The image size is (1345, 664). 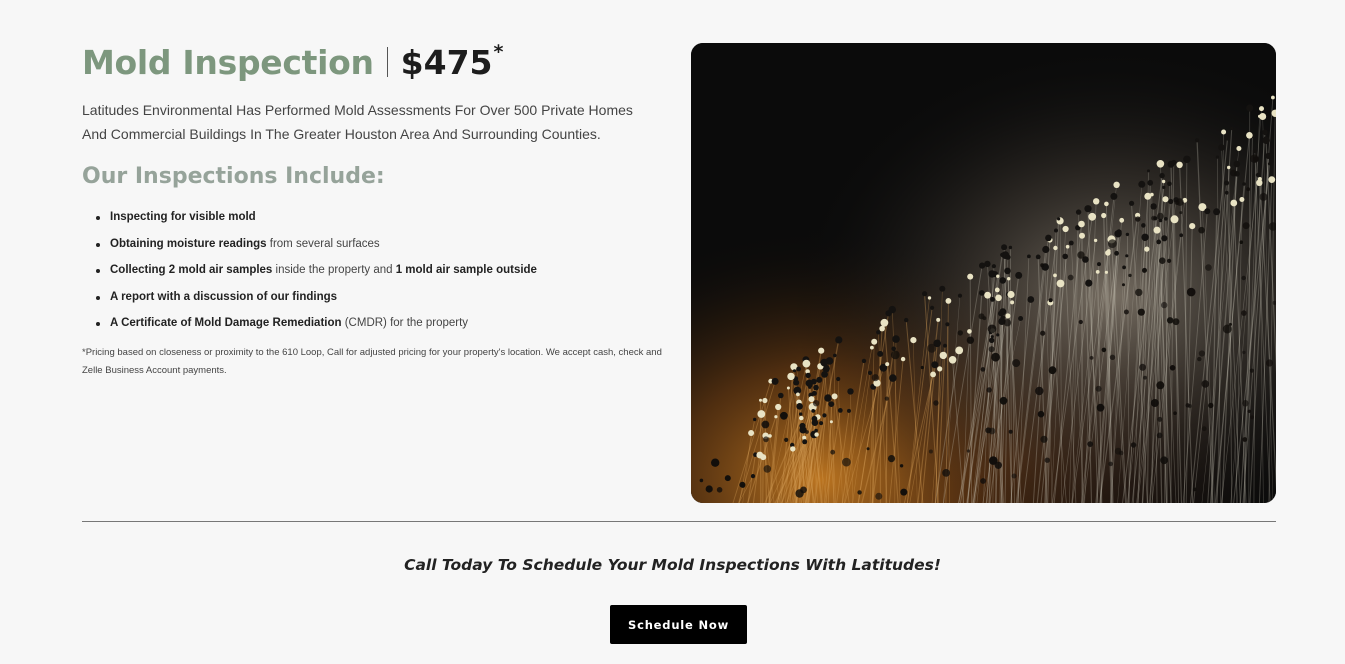 I want to click on price: $475*, so click(x=452, y=61).